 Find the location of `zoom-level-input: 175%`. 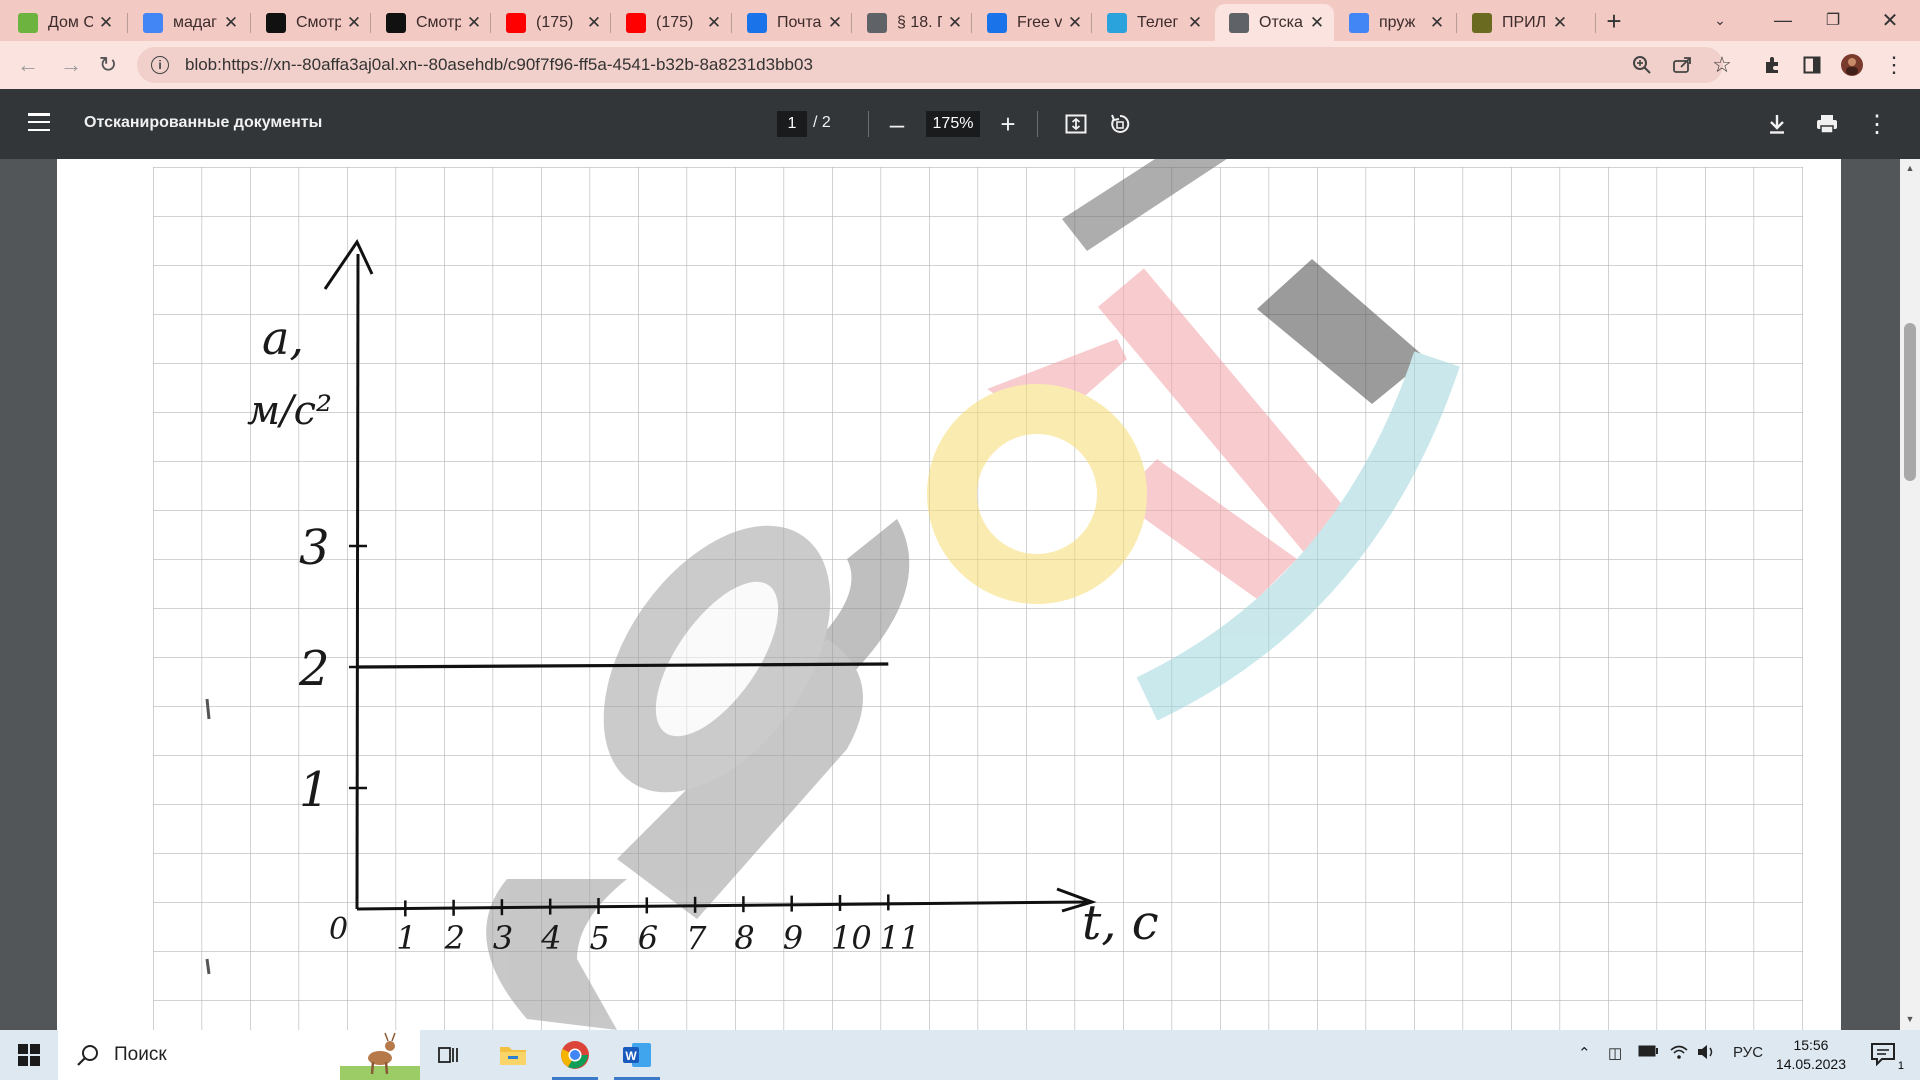

zoom-level-input: 175% is located at coordinates (953, 124).